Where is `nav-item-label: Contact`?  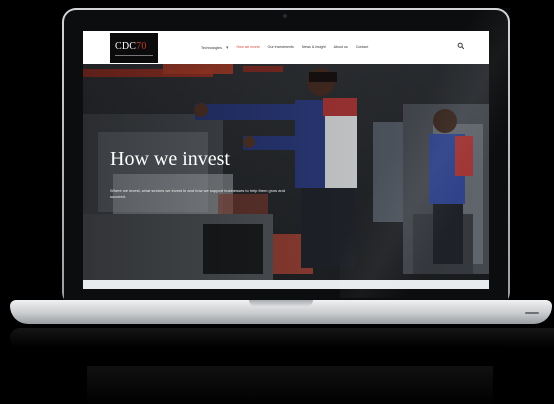
nav-item-label: Contact is located at coordinates (362, 47).